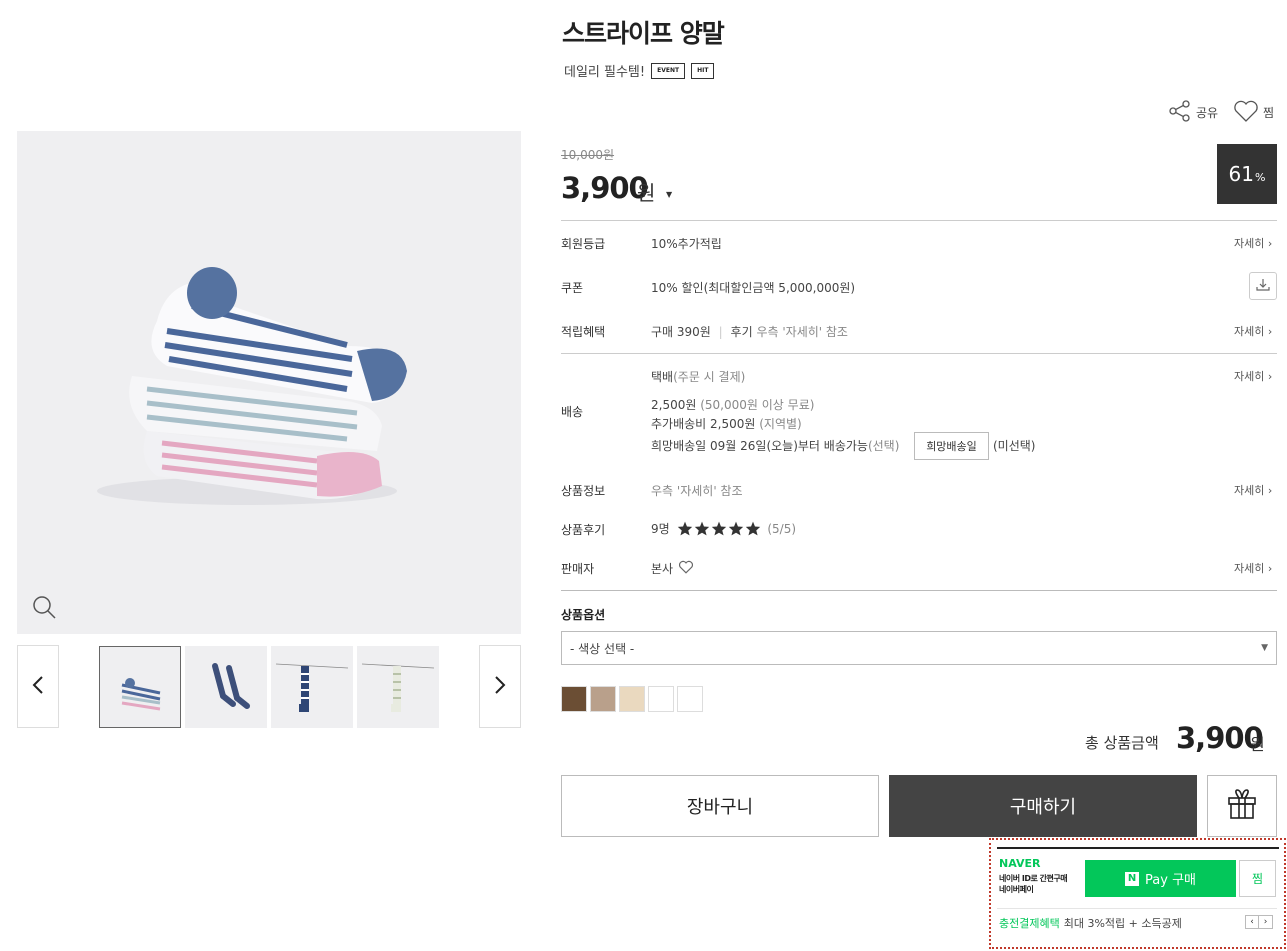 The width and height of the screenshot is (1287, 951). What do you see at coordinates (668, 70) in the screenshot?
I see `event-badge: EVENT` at bounding box center [668, 70].